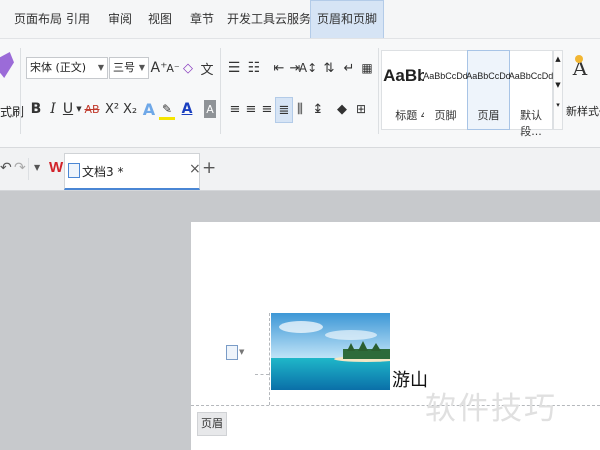  Describe the element at coordinates (318, 109) in the screenshot. I see `line-spacing-icon: ↨` at that location.